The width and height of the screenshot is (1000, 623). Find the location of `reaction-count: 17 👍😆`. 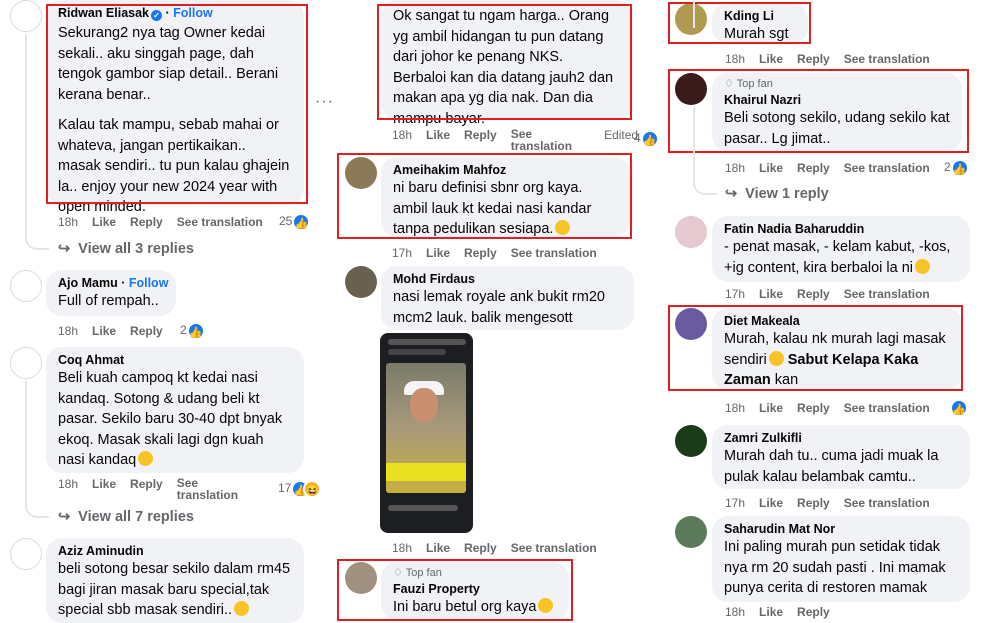

reaction-count: 17 👍😆 is located at coordinates (300, 488).